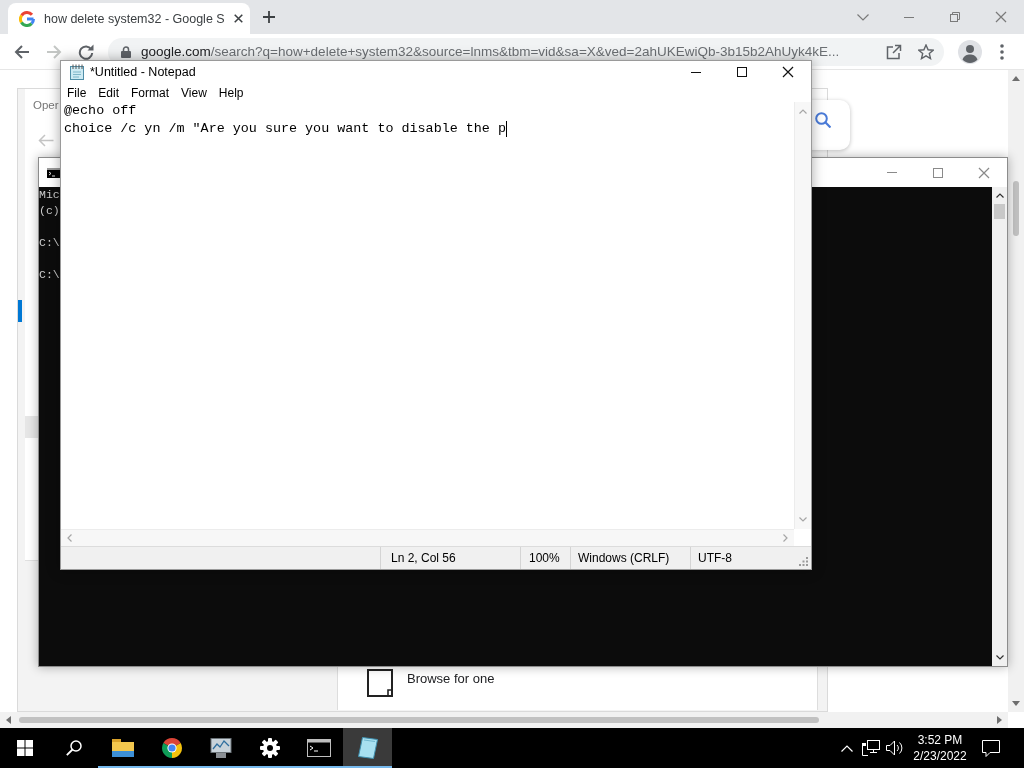  What do you see at coordinates (46, 105) in the screenshot?
I see `dialog-title: Oper` at bounding box center [46, 105].